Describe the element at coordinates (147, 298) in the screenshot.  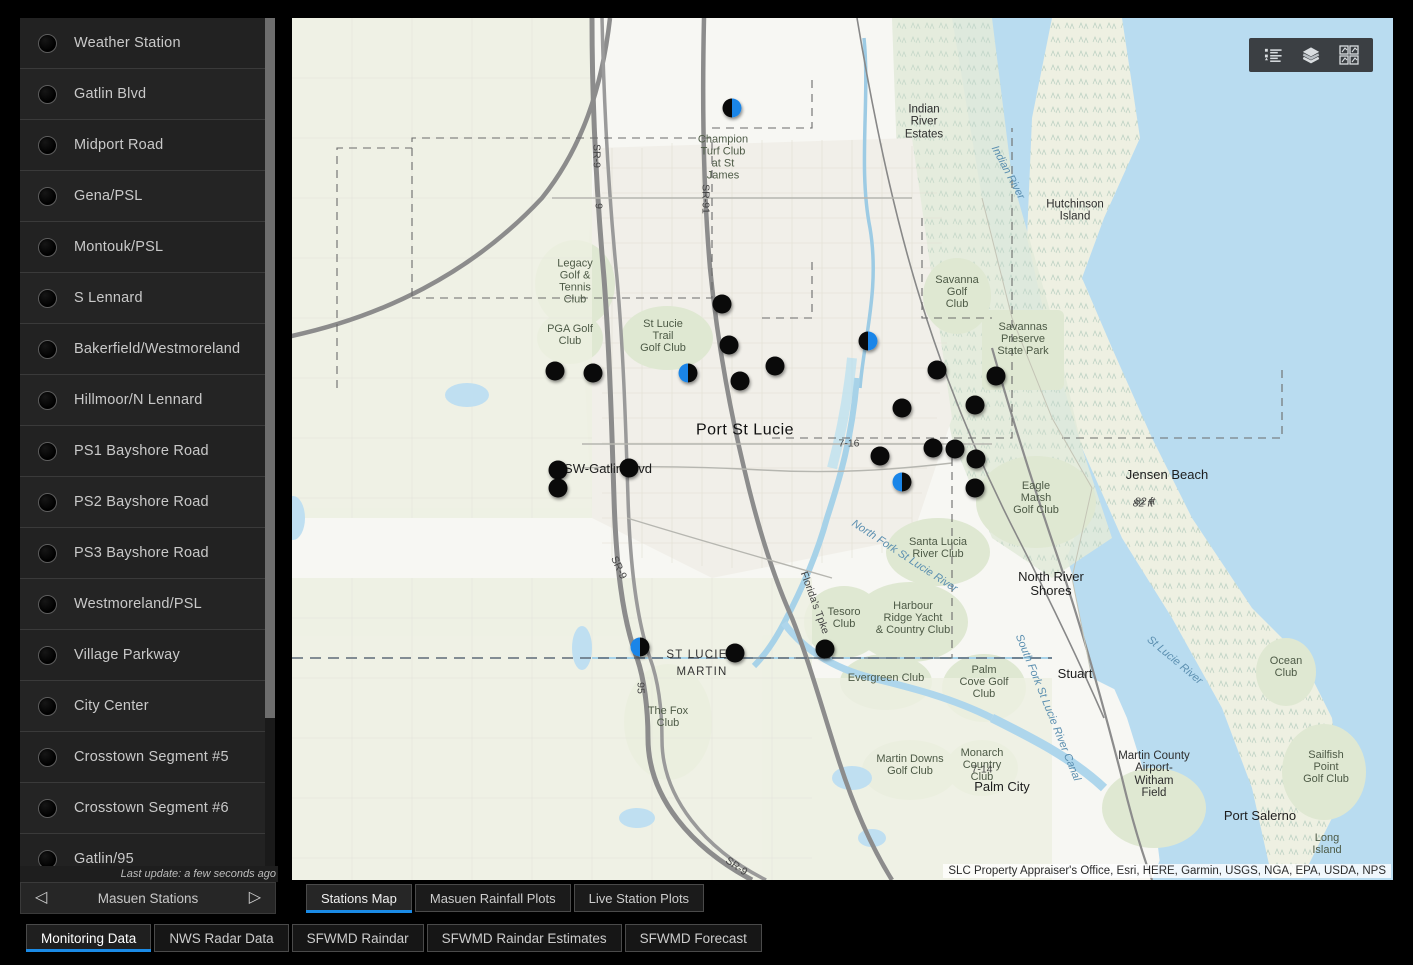
I see `station-list-item: S Lennard` at that location.